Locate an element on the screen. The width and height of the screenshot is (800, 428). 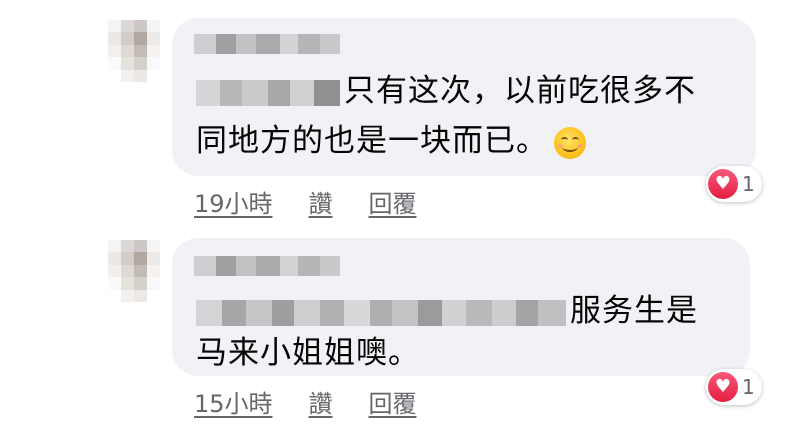
comment-text: 同地方的也是一块而已。 is located at coordinates (372, 141).